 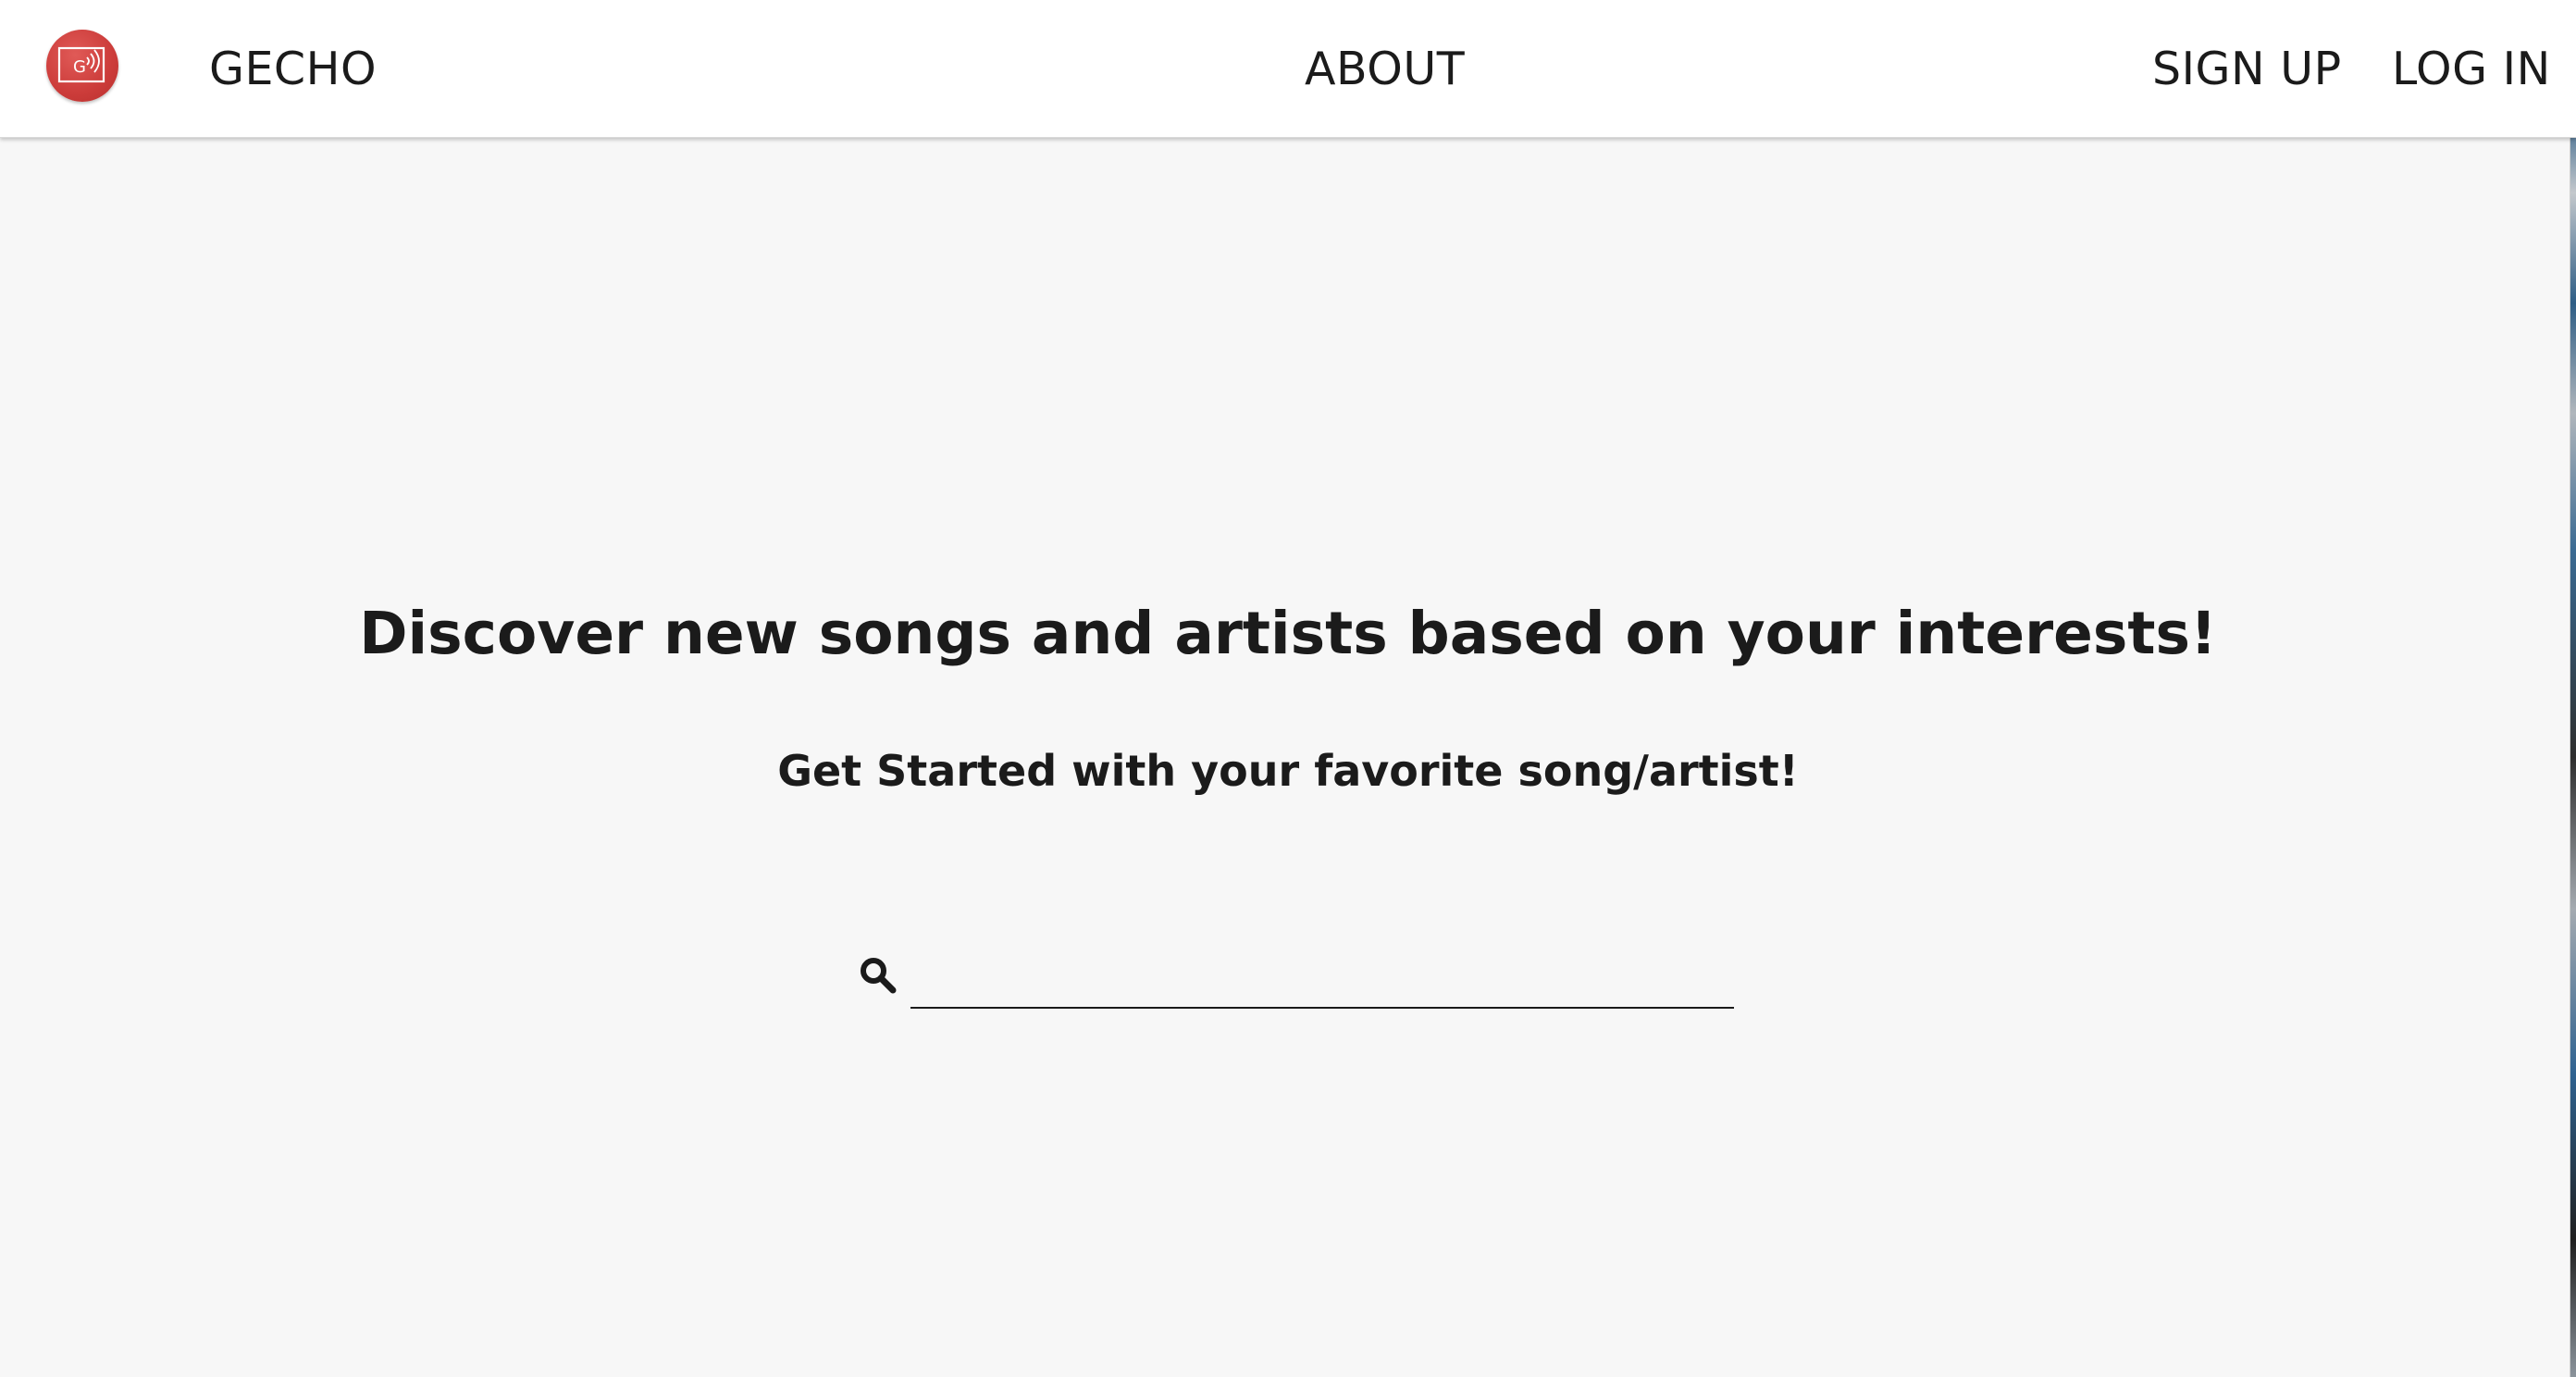 What do you see at coordinates (1288, 69) in the screenshot?
I see `navbar: G GECHO ABOUT SIGN UP LOG IN` at bounding box center [1288, 69].